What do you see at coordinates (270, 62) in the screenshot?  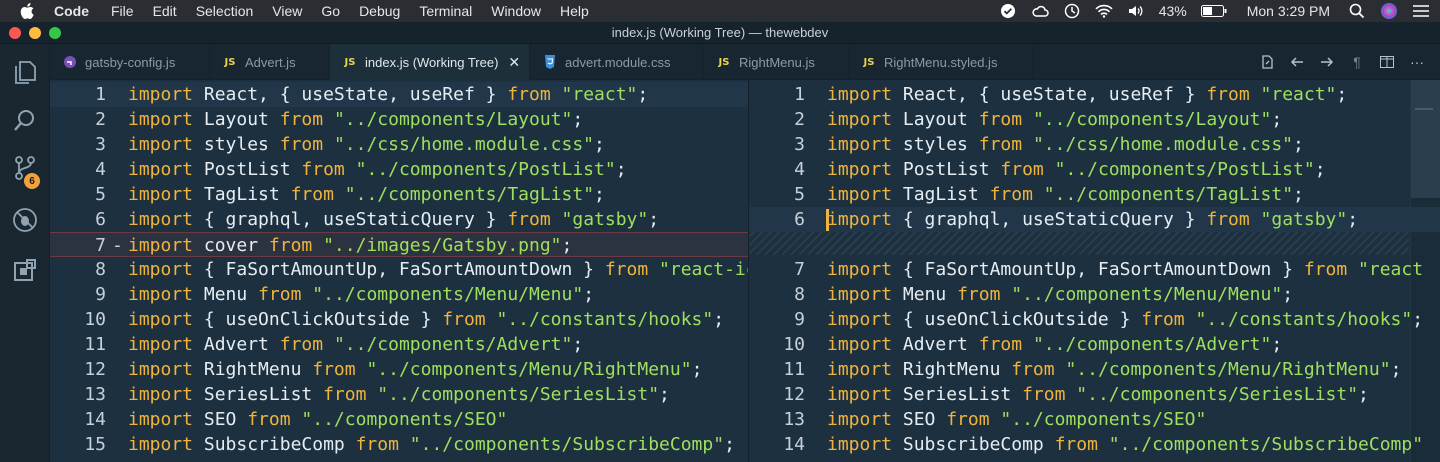 I see `tab-advert-js: JS Advert.js` at bounding box center [270, 62].